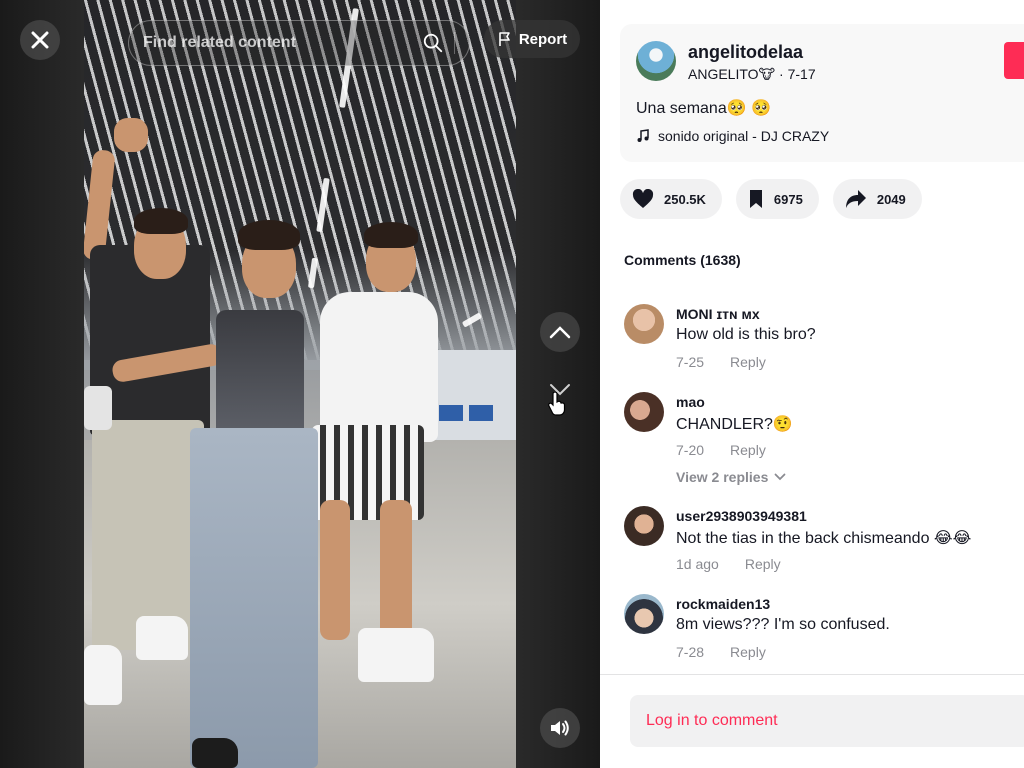 The image size is (1024, 768). I want to click on commenter-username: mao, so click(690, 402).